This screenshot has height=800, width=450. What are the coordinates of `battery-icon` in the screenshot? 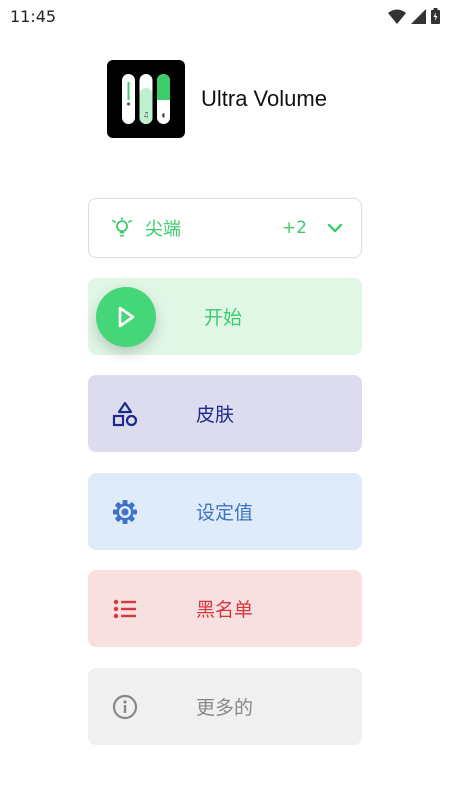 It's located at (435, 16).